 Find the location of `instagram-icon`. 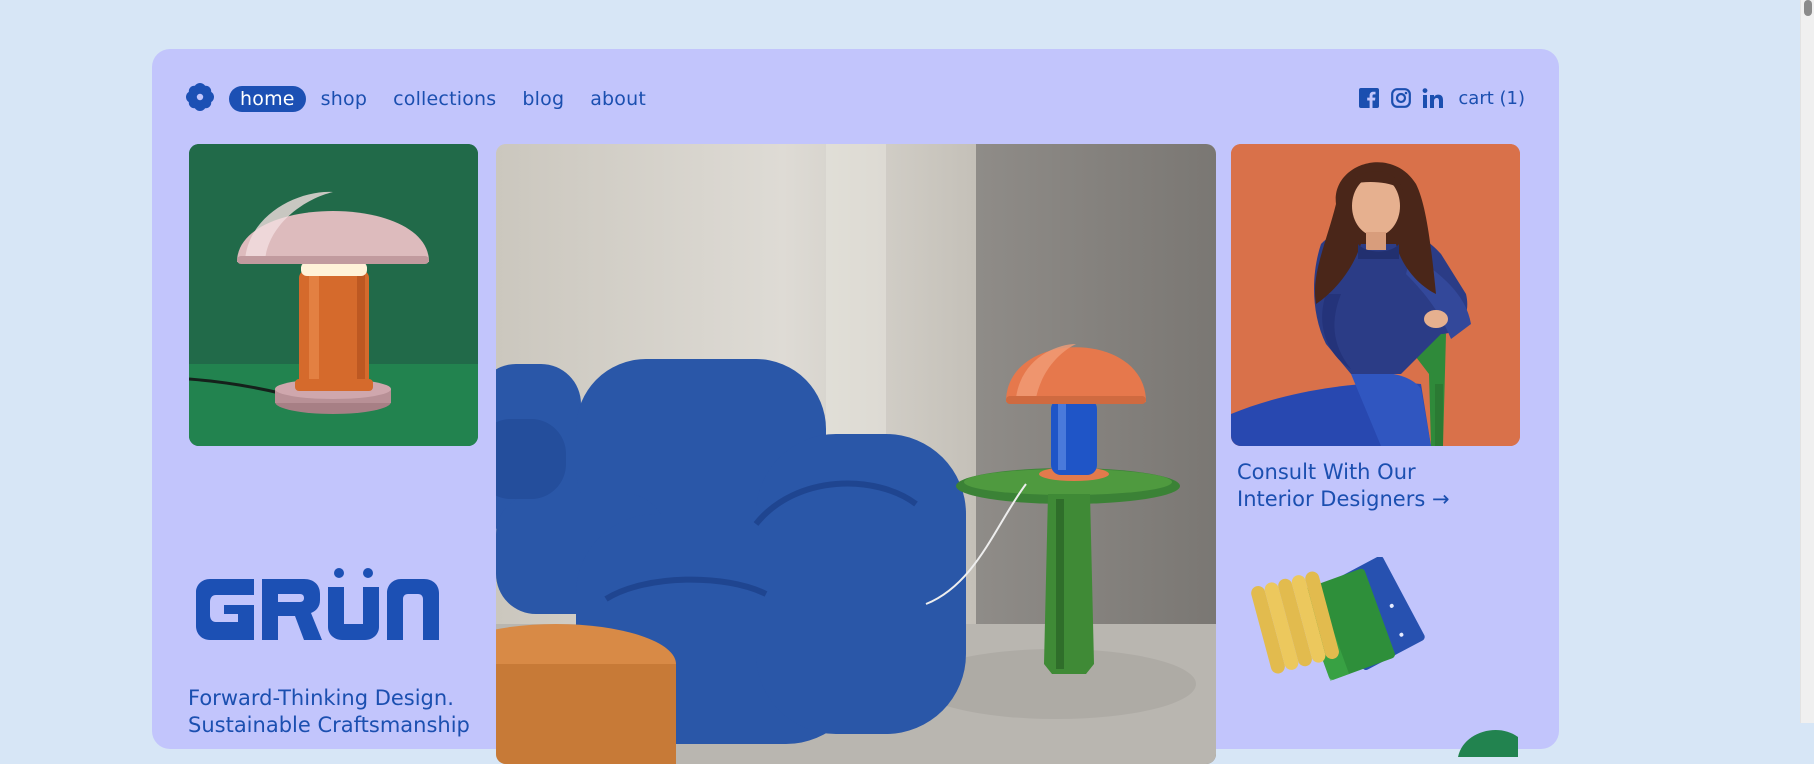

instagram-icon is located at coordinates (1401, 98).